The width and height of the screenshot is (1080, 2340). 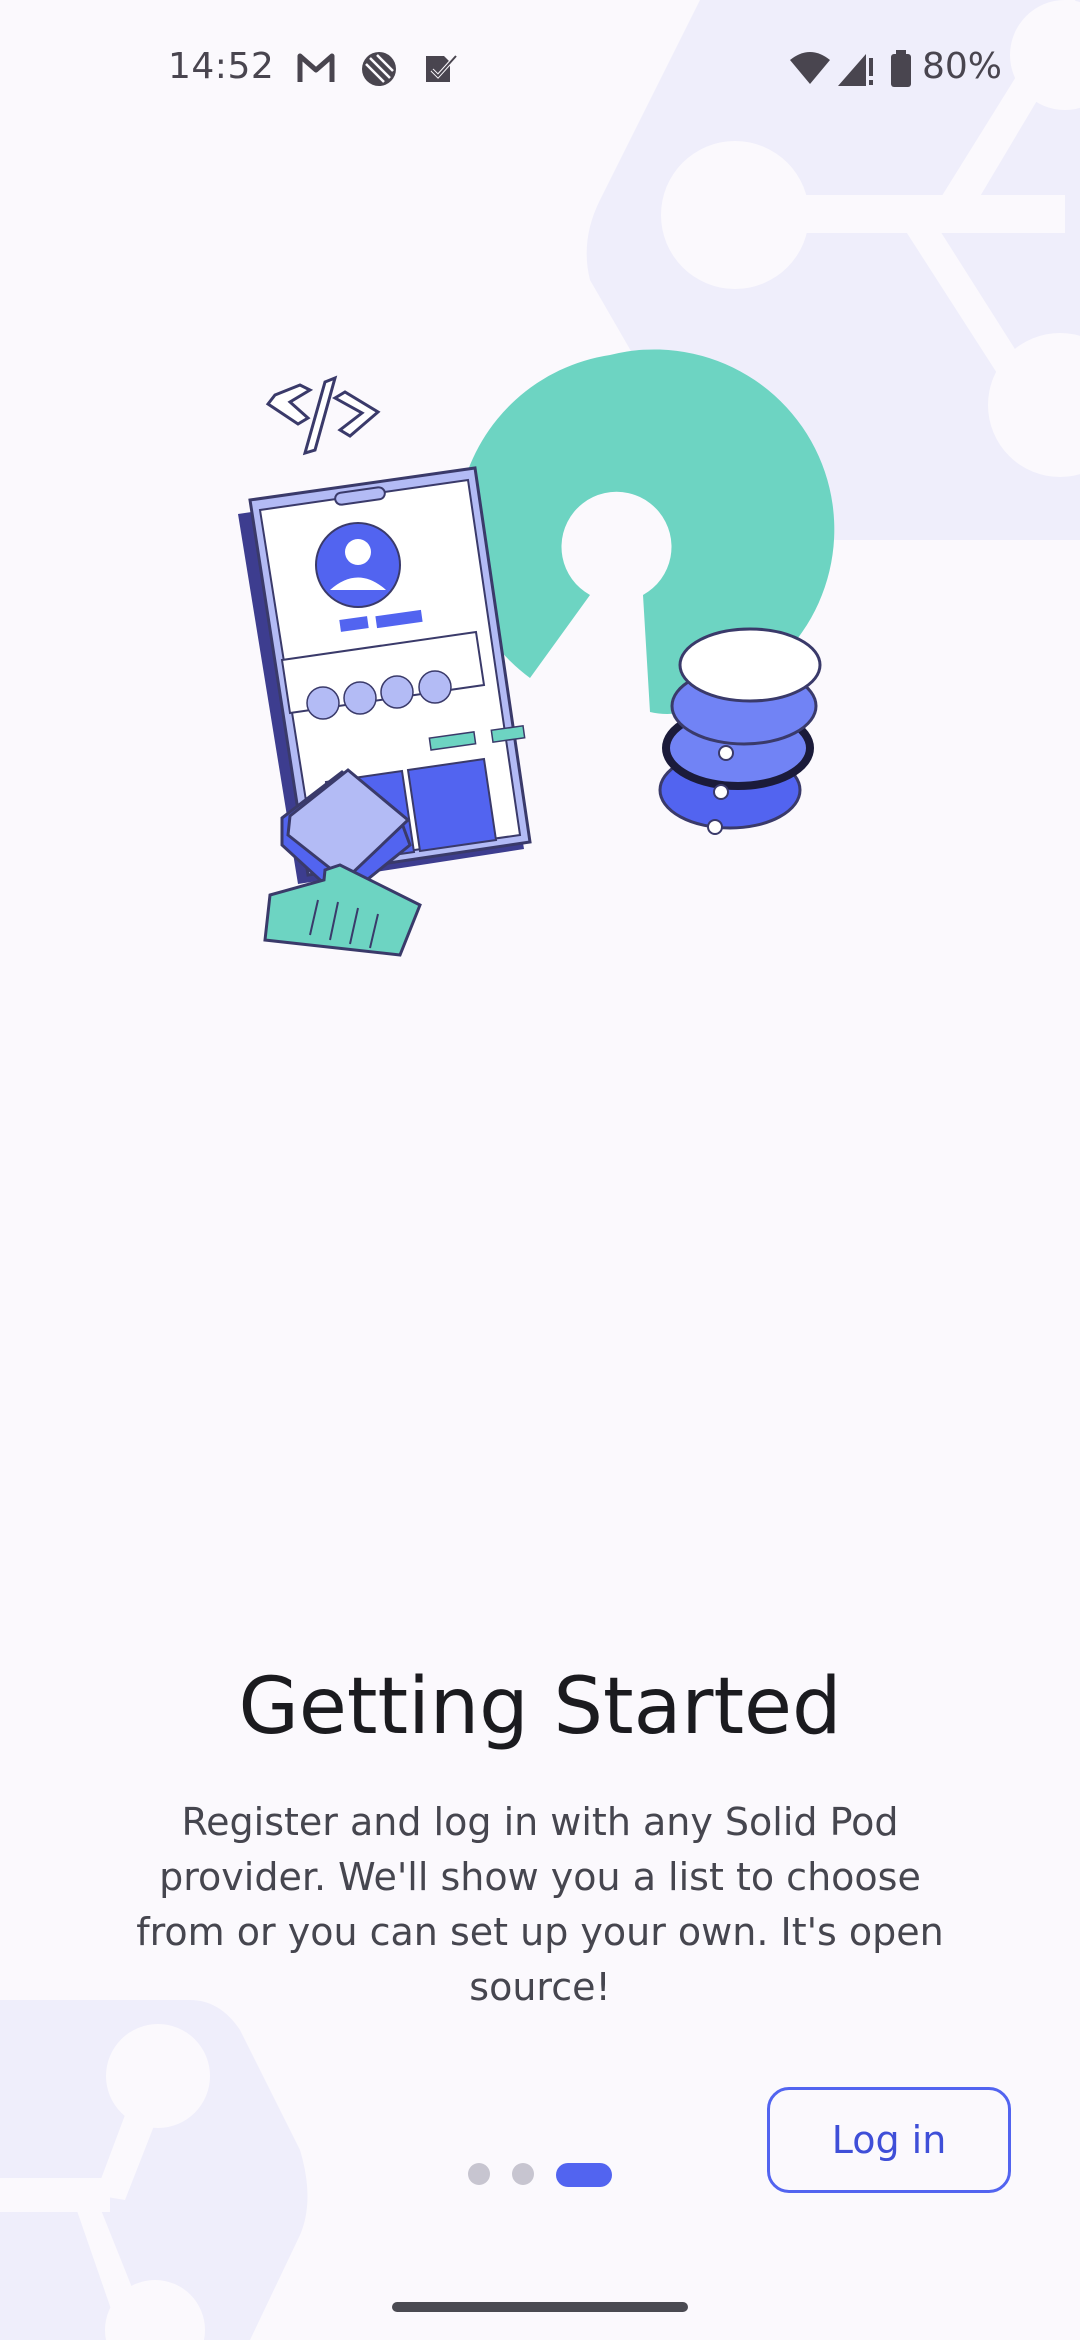 What do you see at coordinates (856, 71) in the screenshot?
I see `signal-icon` at bounding box center [856, 71].